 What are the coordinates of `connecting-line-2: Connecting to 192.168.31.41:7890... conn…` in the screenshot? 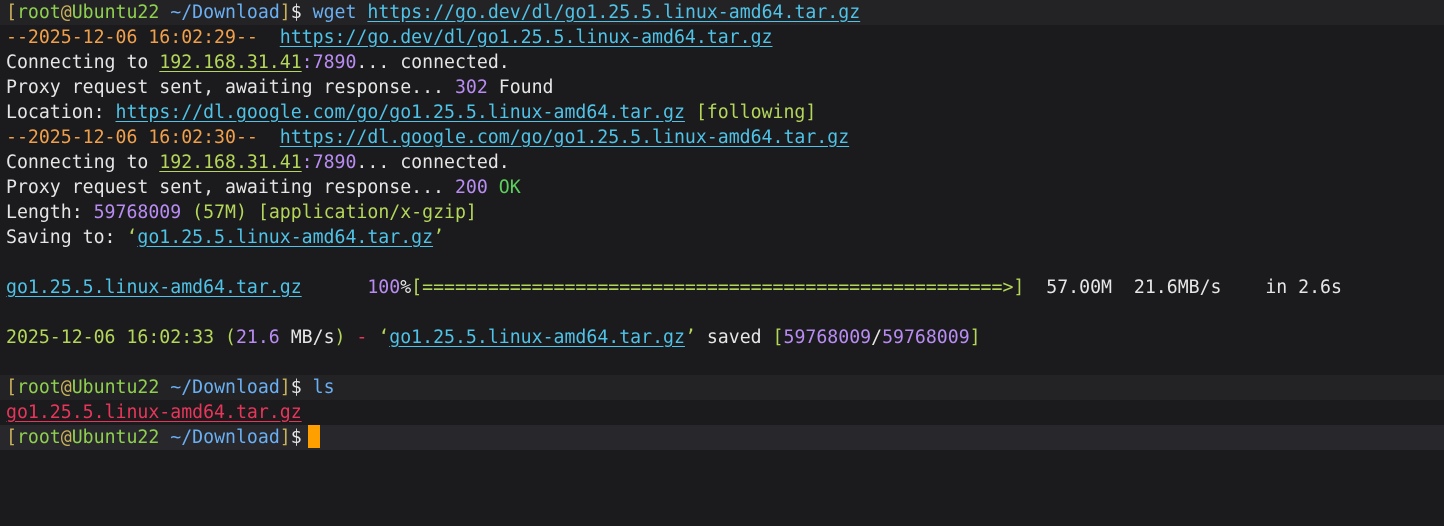 It's located at (722, 162).